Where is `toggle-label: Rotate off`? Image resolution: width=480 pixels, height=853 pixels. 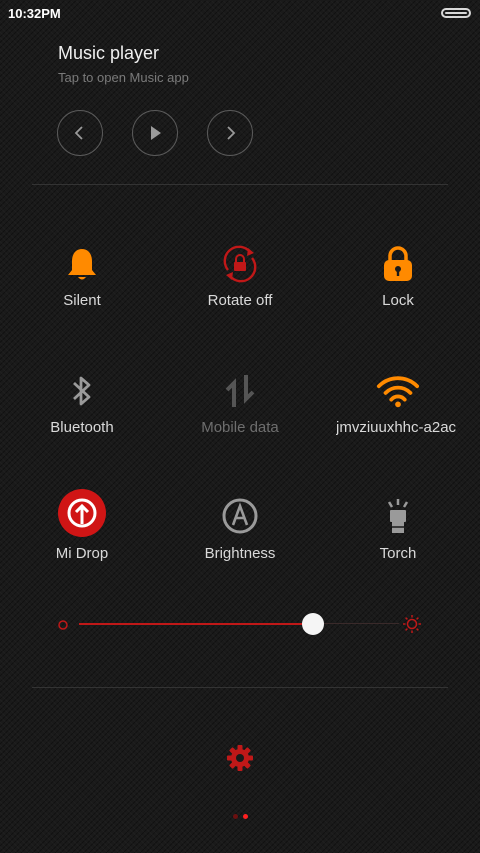
toggle-label: Rotate off is located at coordinates (240, 300).